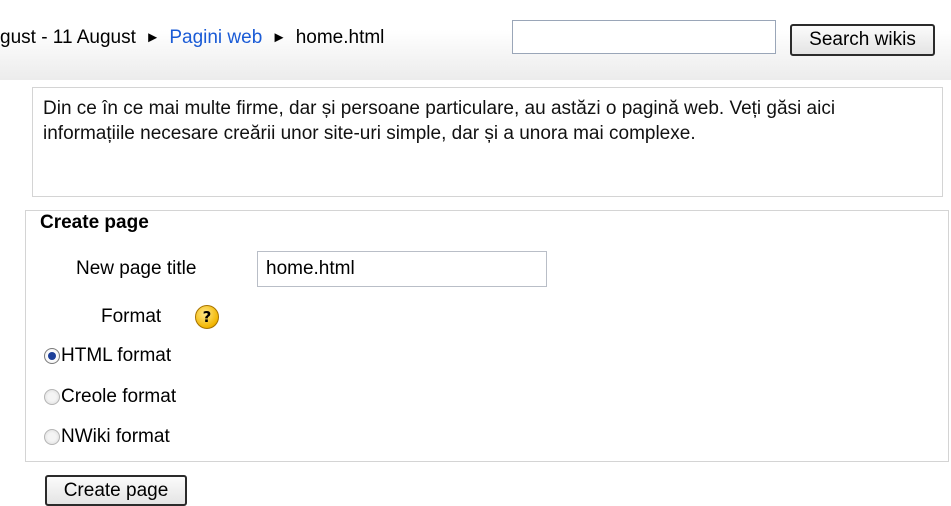 The image size is (951, 506). Describe the element at coordinates (52, 356) in the screenshot. I see `radio-html-format` at that location.